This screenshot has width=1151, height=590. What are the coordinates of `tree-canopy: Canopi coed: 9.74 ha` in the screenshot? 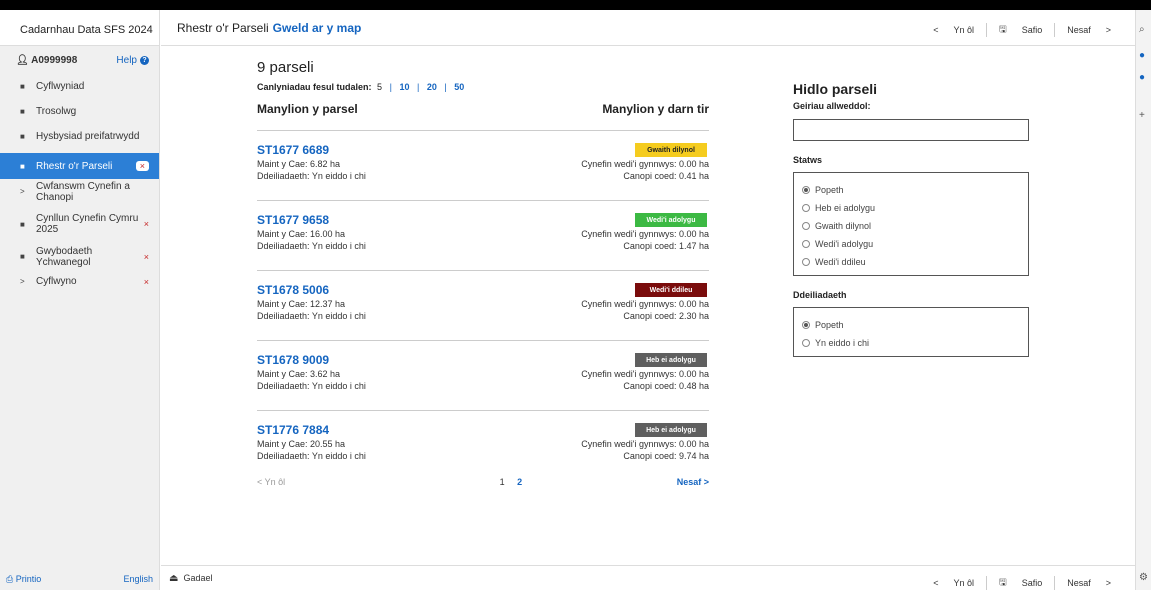 It's located at (666, 456).